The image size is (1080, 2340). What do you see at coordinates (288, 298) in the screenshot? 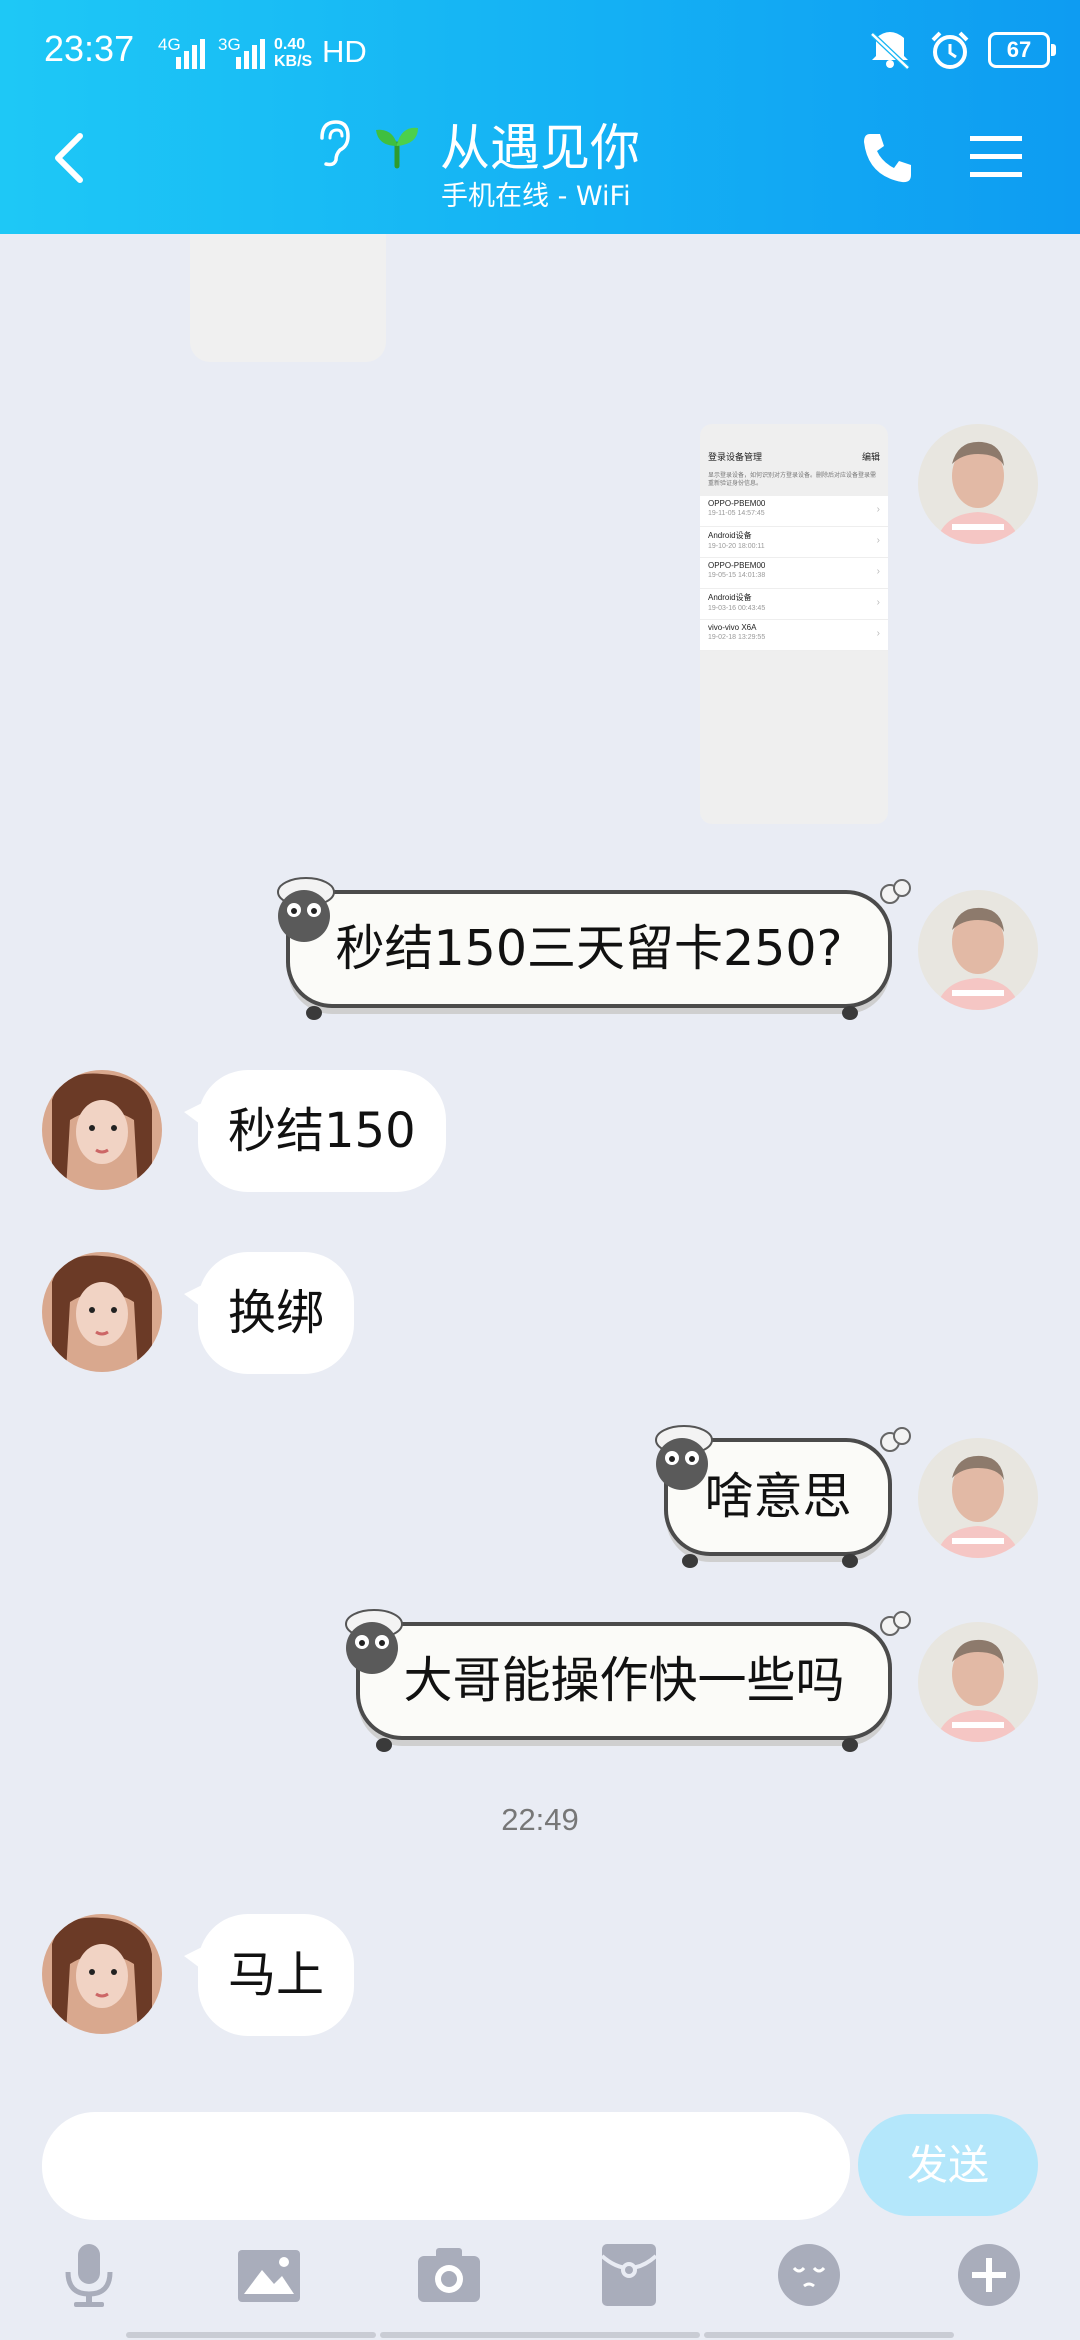
I see `previous-image-message` at bounding box center [288, 298].